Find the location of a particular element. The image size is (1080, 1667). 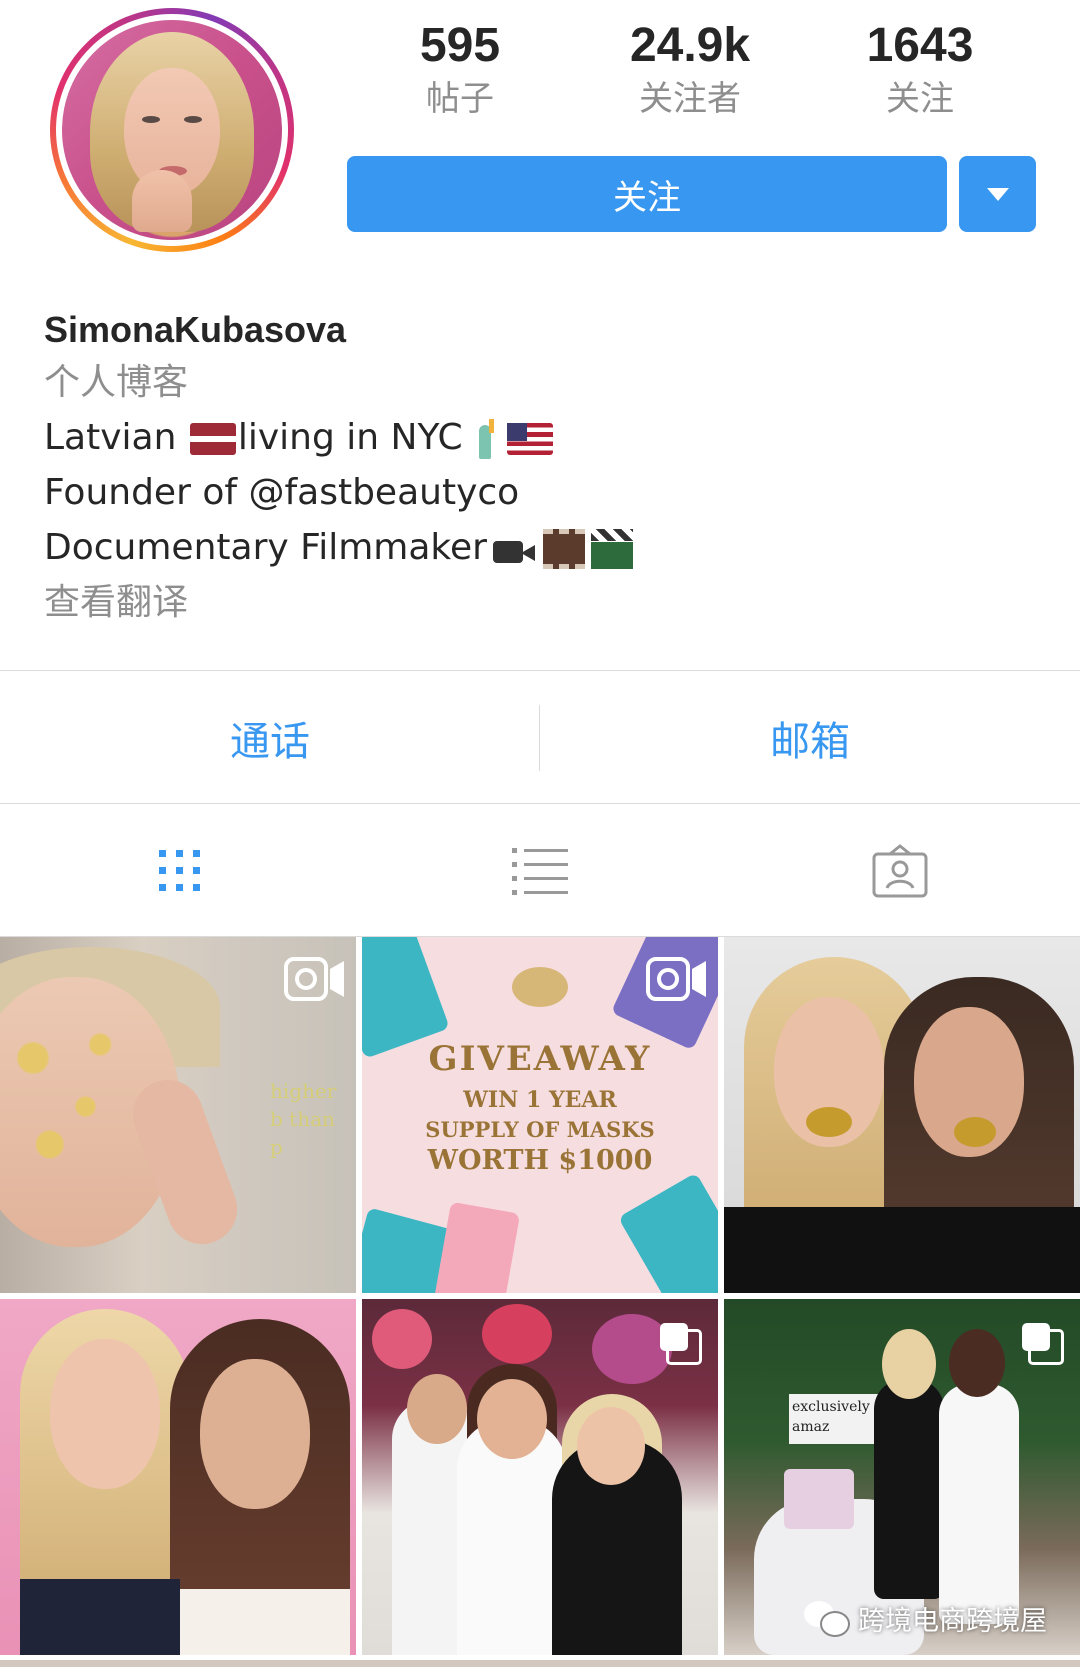

bio-line-2: Founder of @fastbeautyco is located at coordinates (544, 492).